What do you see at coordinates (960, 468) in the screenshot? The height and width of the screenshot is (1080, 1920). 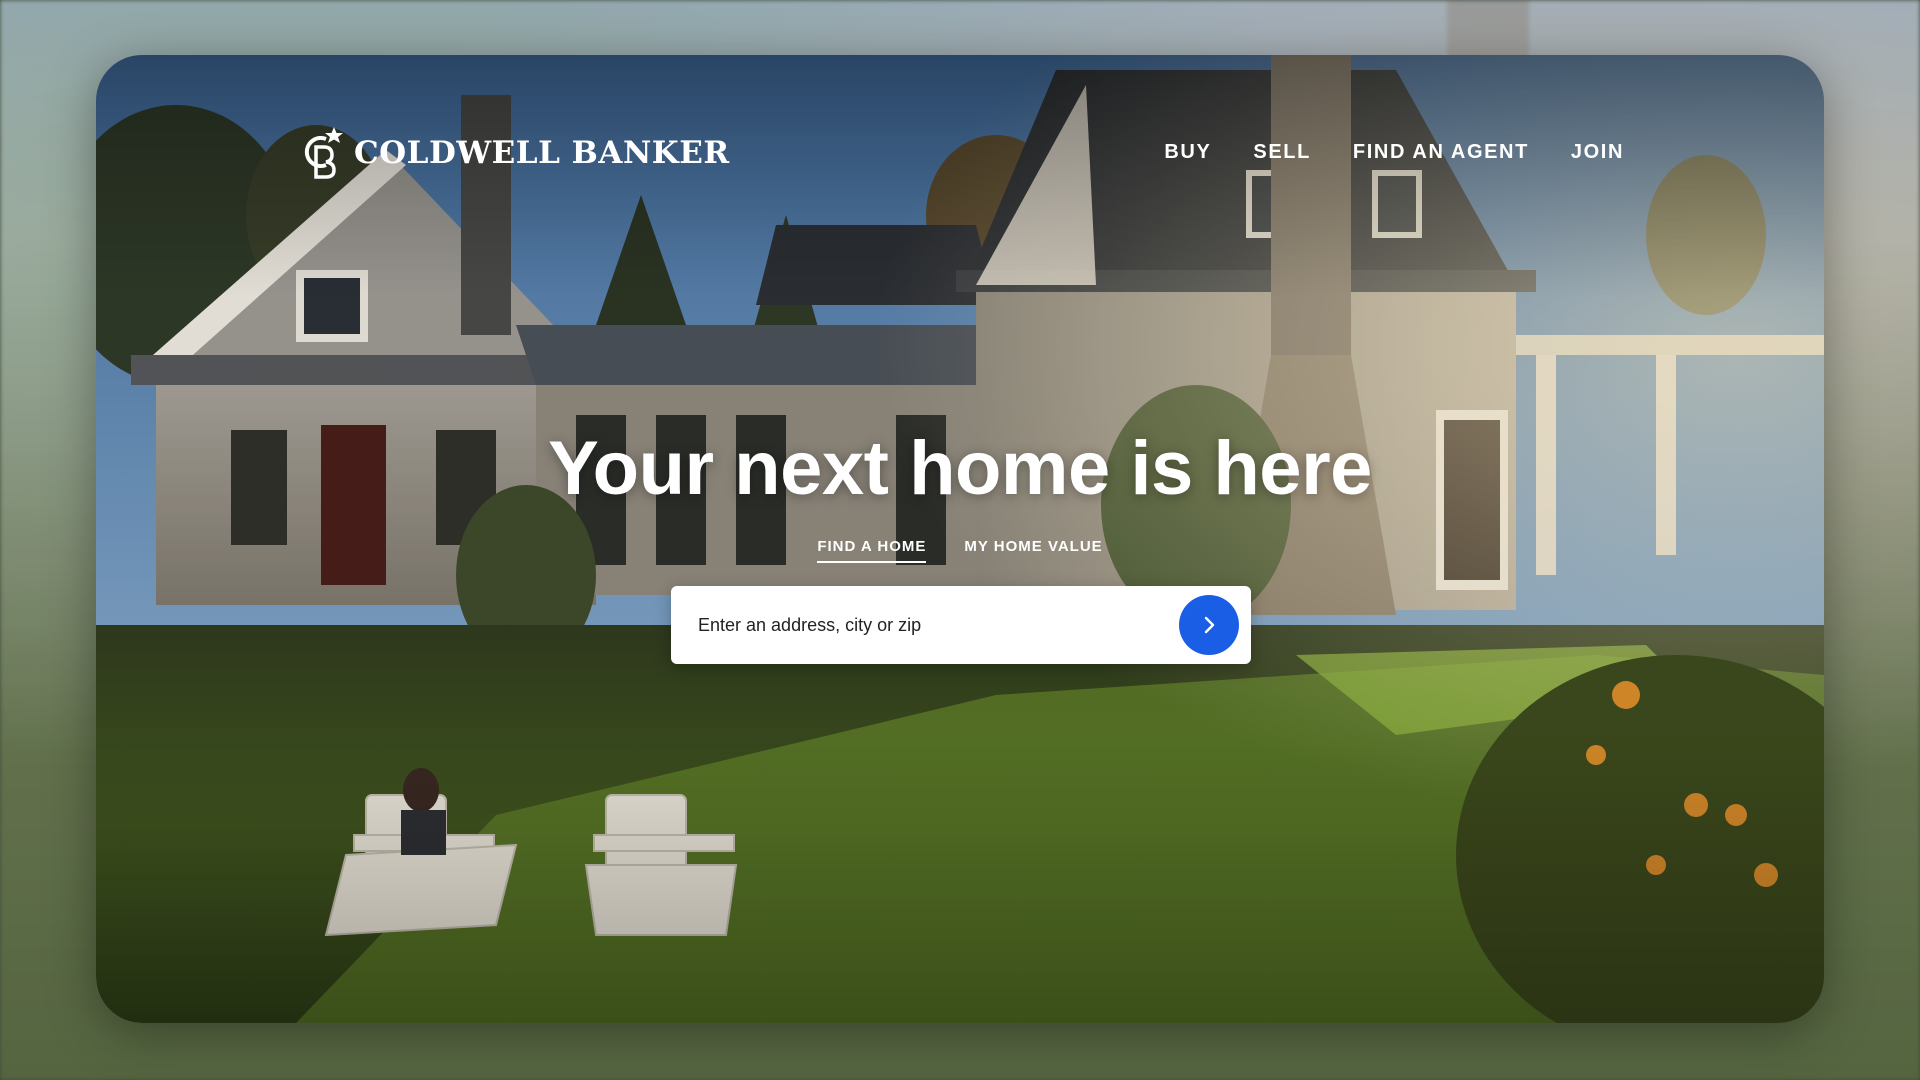 I see `hero-title: Your next home is here` at bounding box center [960, 468].